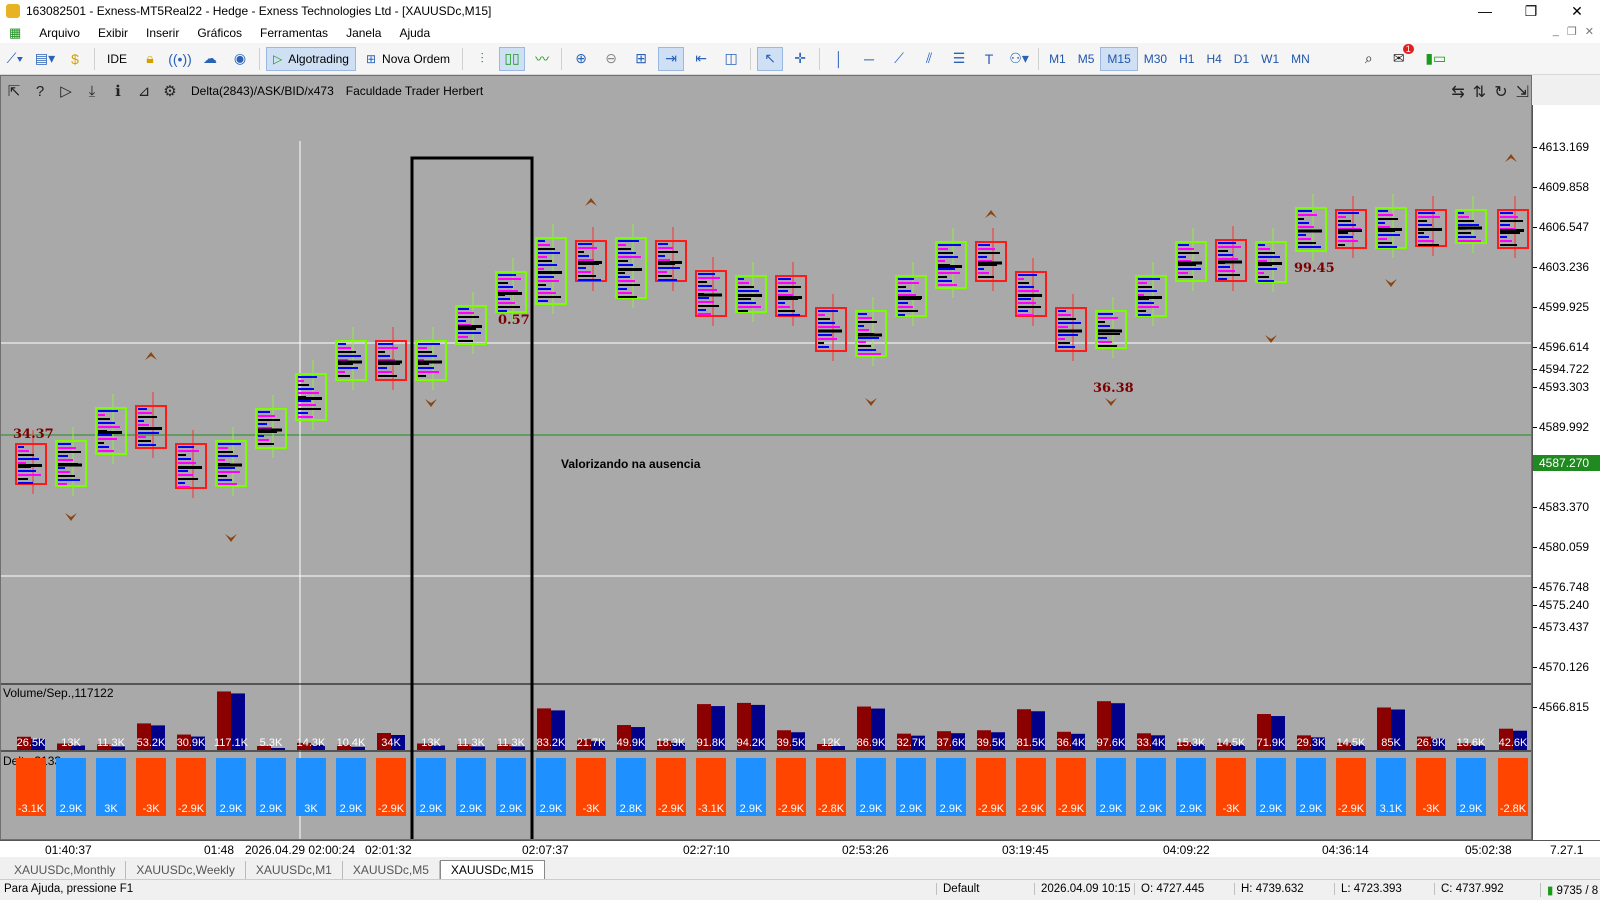 The image size is (1600, 900). Describe the element at coordinates (92, 91) in the screenshot. I see `download-icon: ⤓` at that location.